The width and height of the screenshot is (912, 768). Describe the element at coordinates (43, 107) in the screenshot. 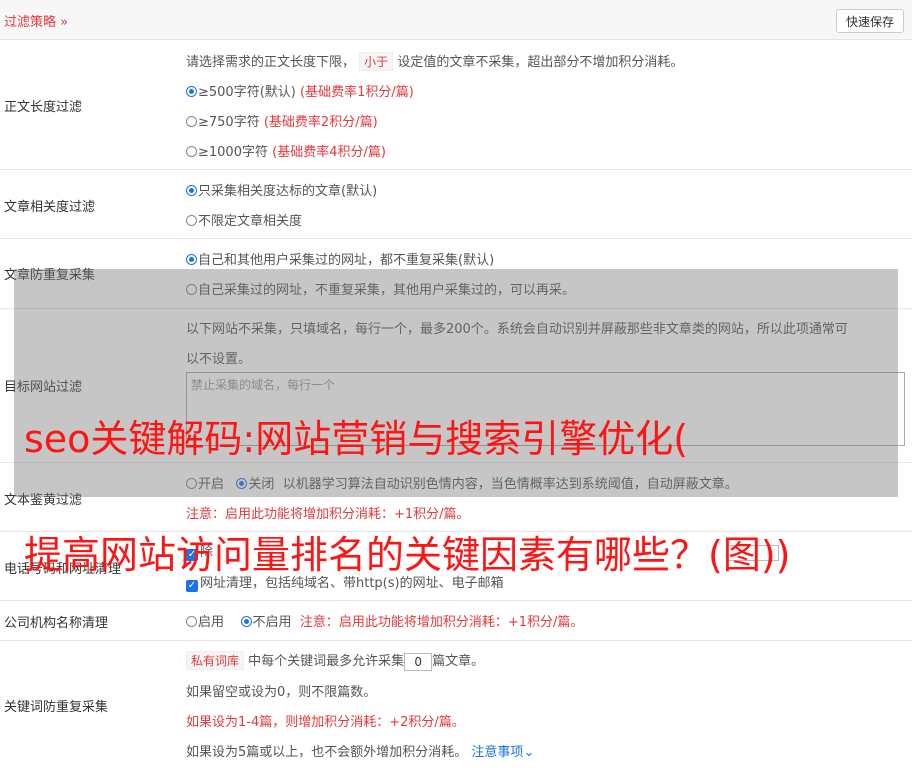

I see `row-label: 正文长度过滤` at that location.